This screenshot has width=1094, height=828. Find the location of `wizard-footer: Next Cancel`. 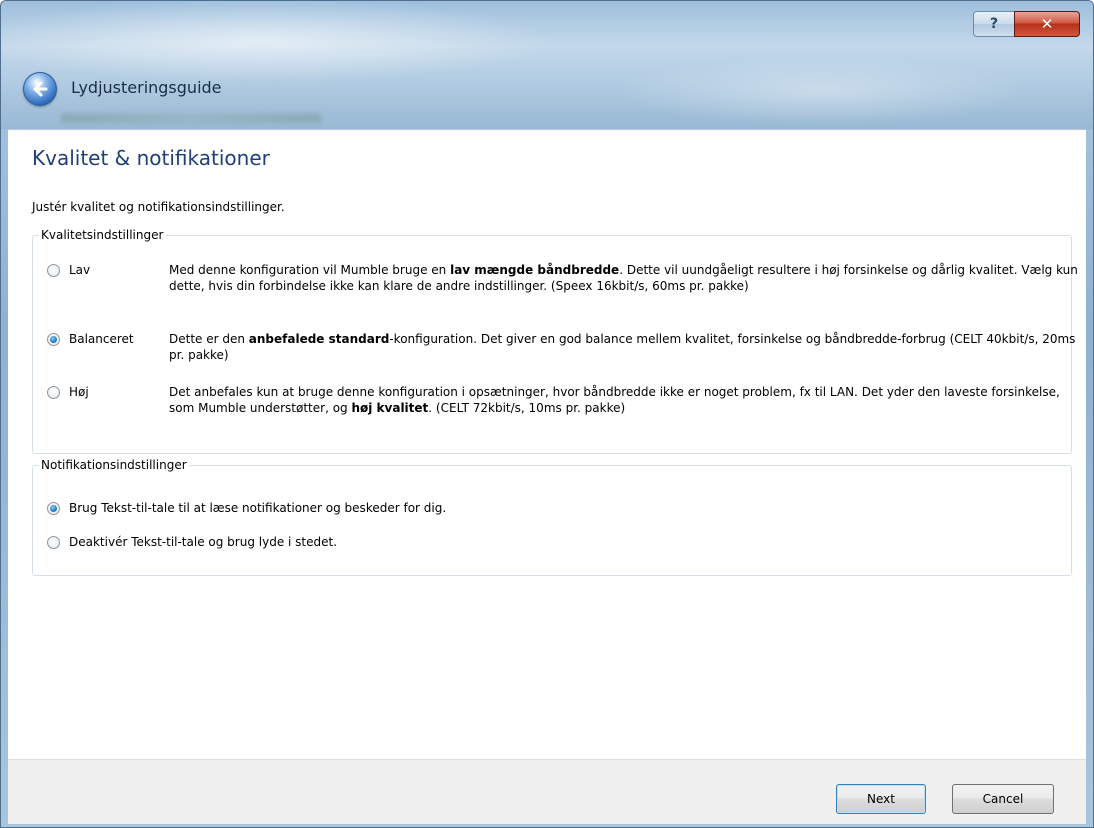

wizard-footer: Next Cancel is located at coordinates (547, 791).